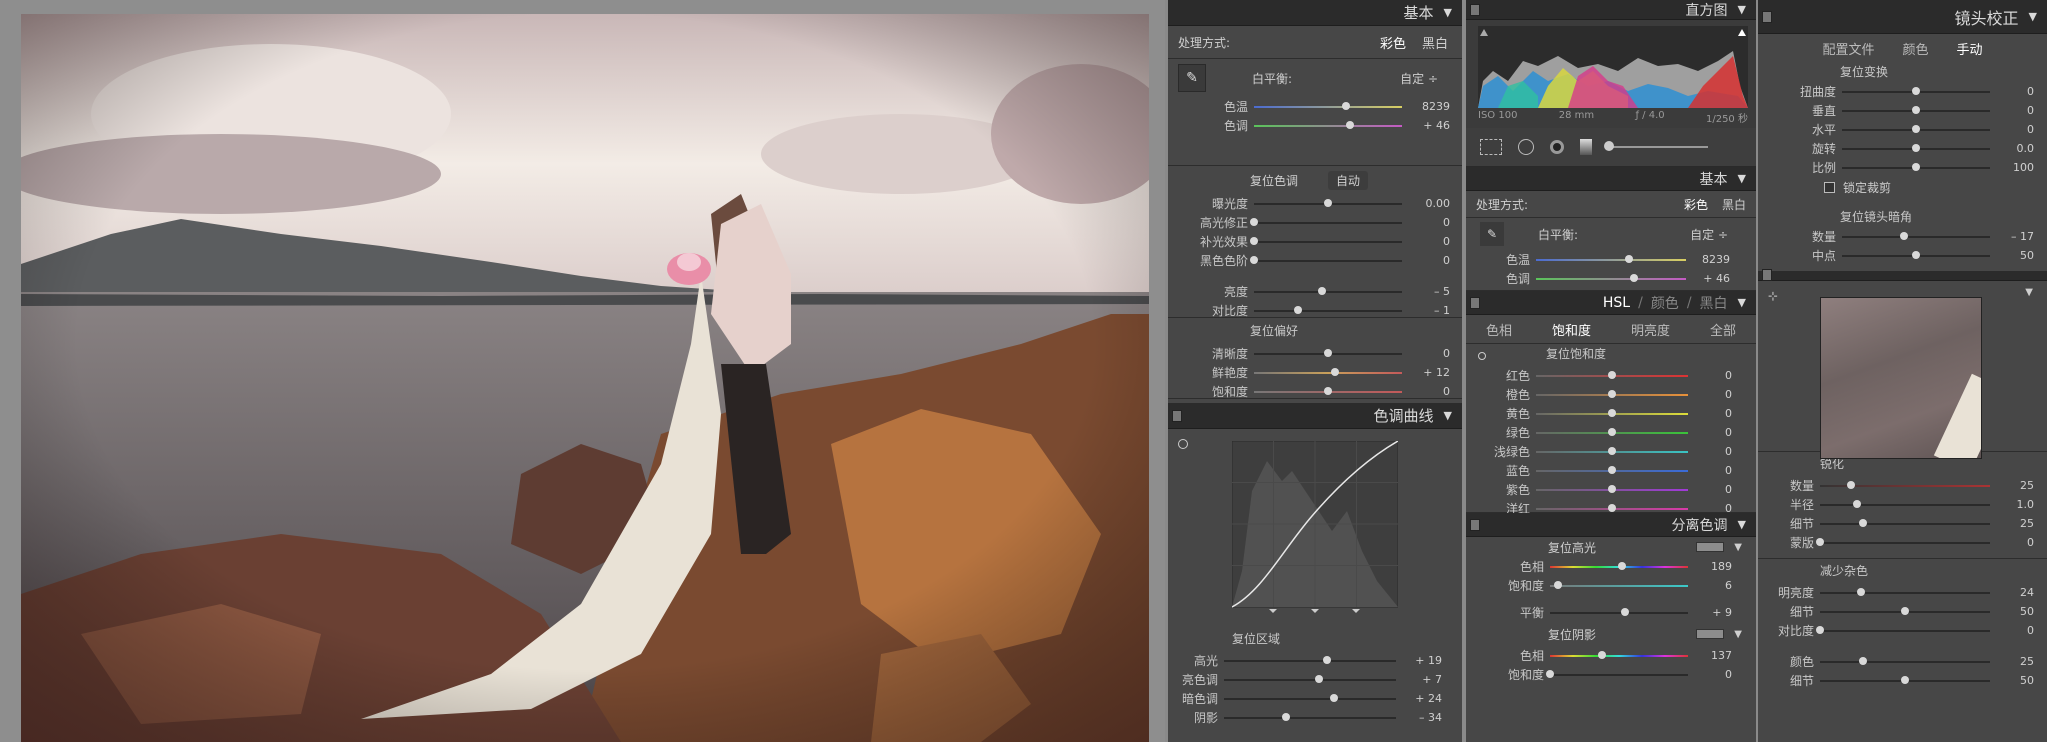  I want to click on vignette-amount-value: – 17, so click(2012, 236).